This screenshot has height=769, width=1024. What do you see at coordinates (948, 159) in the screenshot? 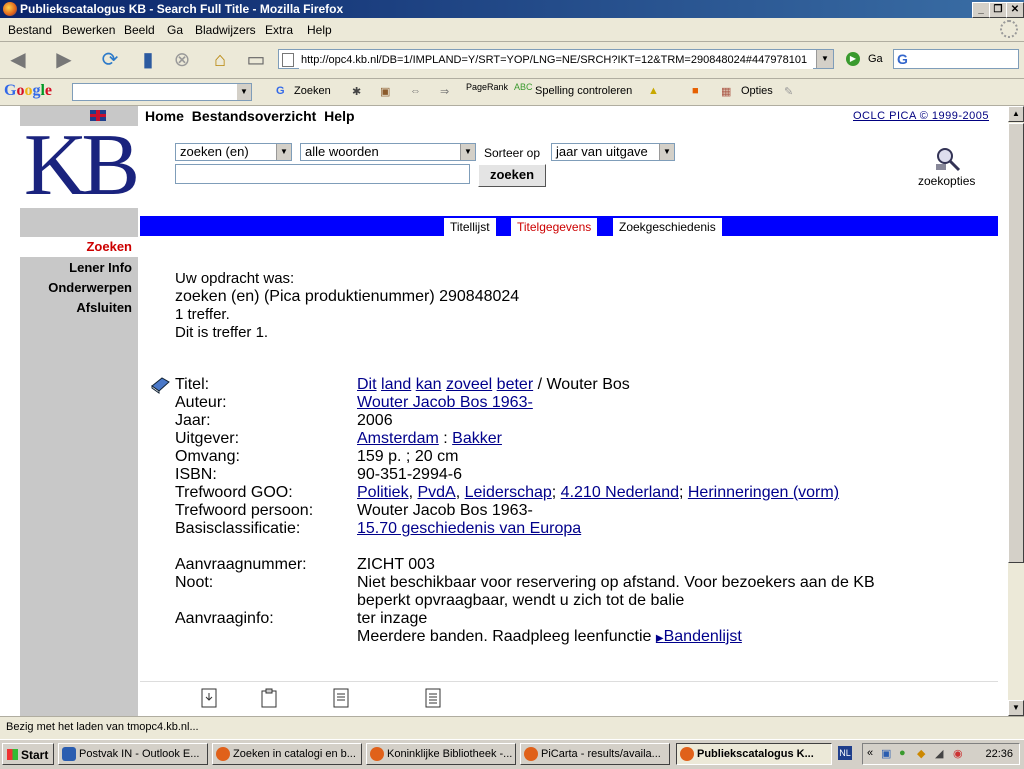
I see `search-options-icon` at bounding box center [948, 159].